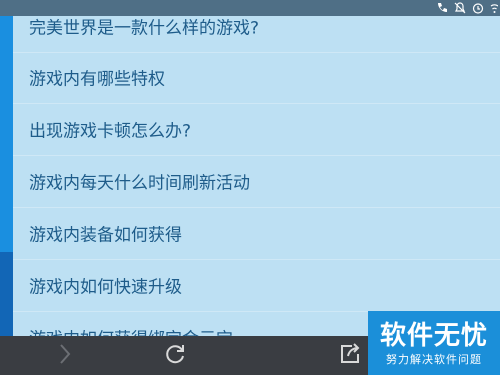  I want to click on forward-icon, so click(65, 356).